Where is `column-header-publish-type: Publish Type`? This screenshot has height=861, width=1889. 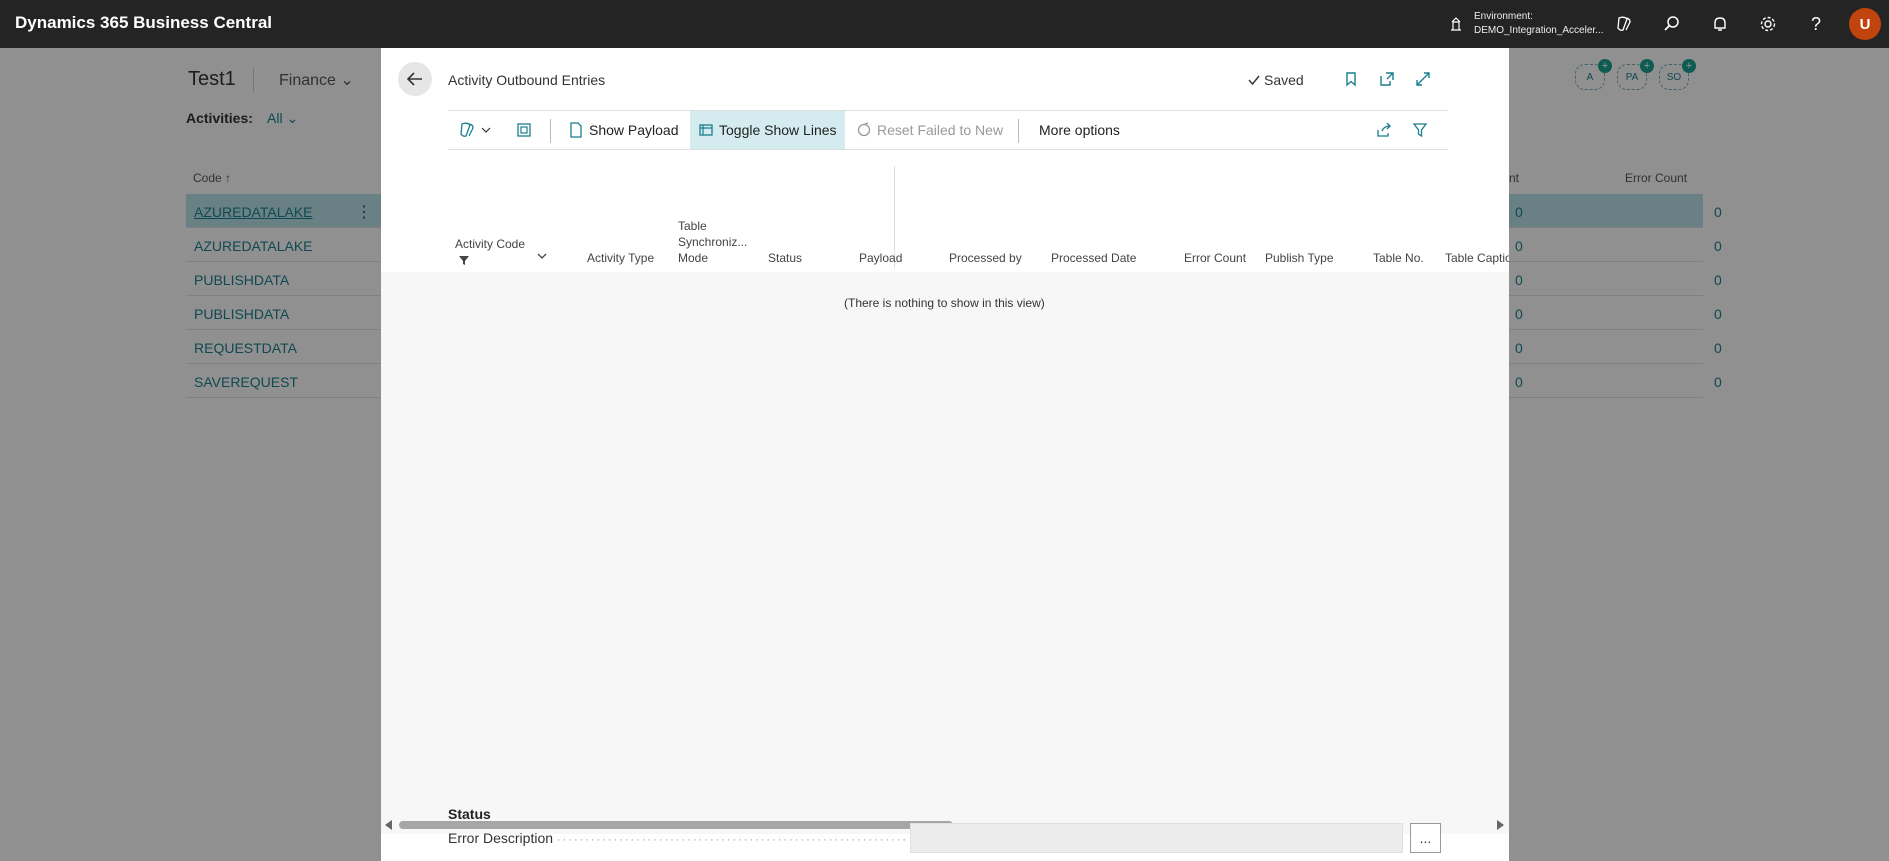 column-header-publish-type: Publish Type is located at coordinates (1299, 258).